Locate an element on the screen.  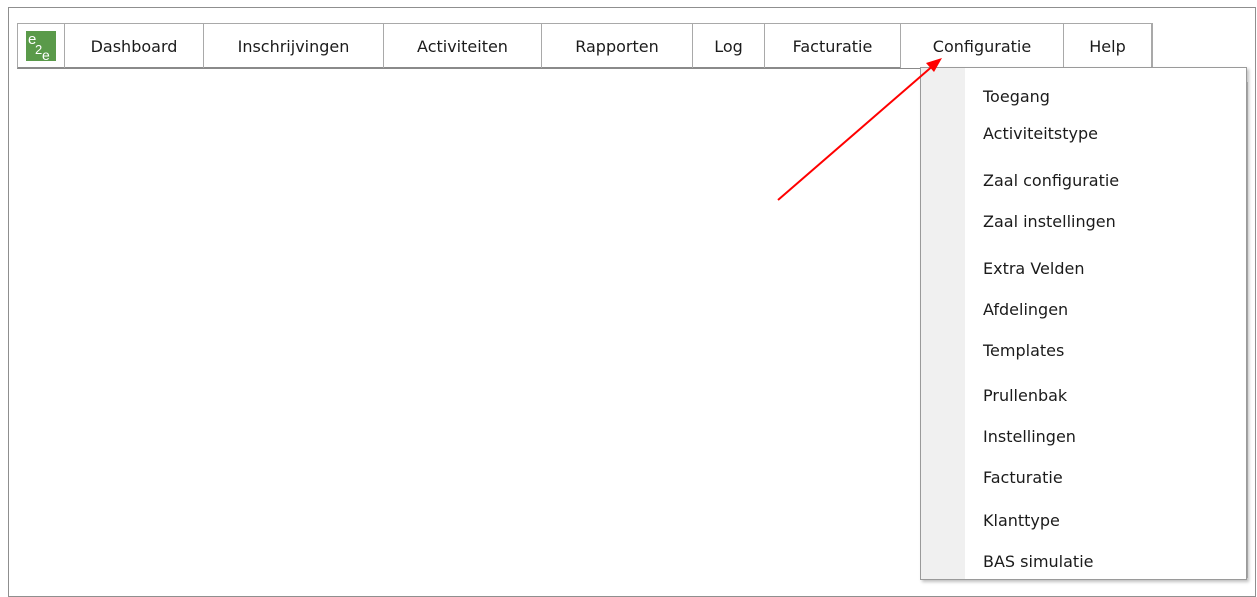
e2e-logo-icon: e 2 e is located at coordinates (41, 46).